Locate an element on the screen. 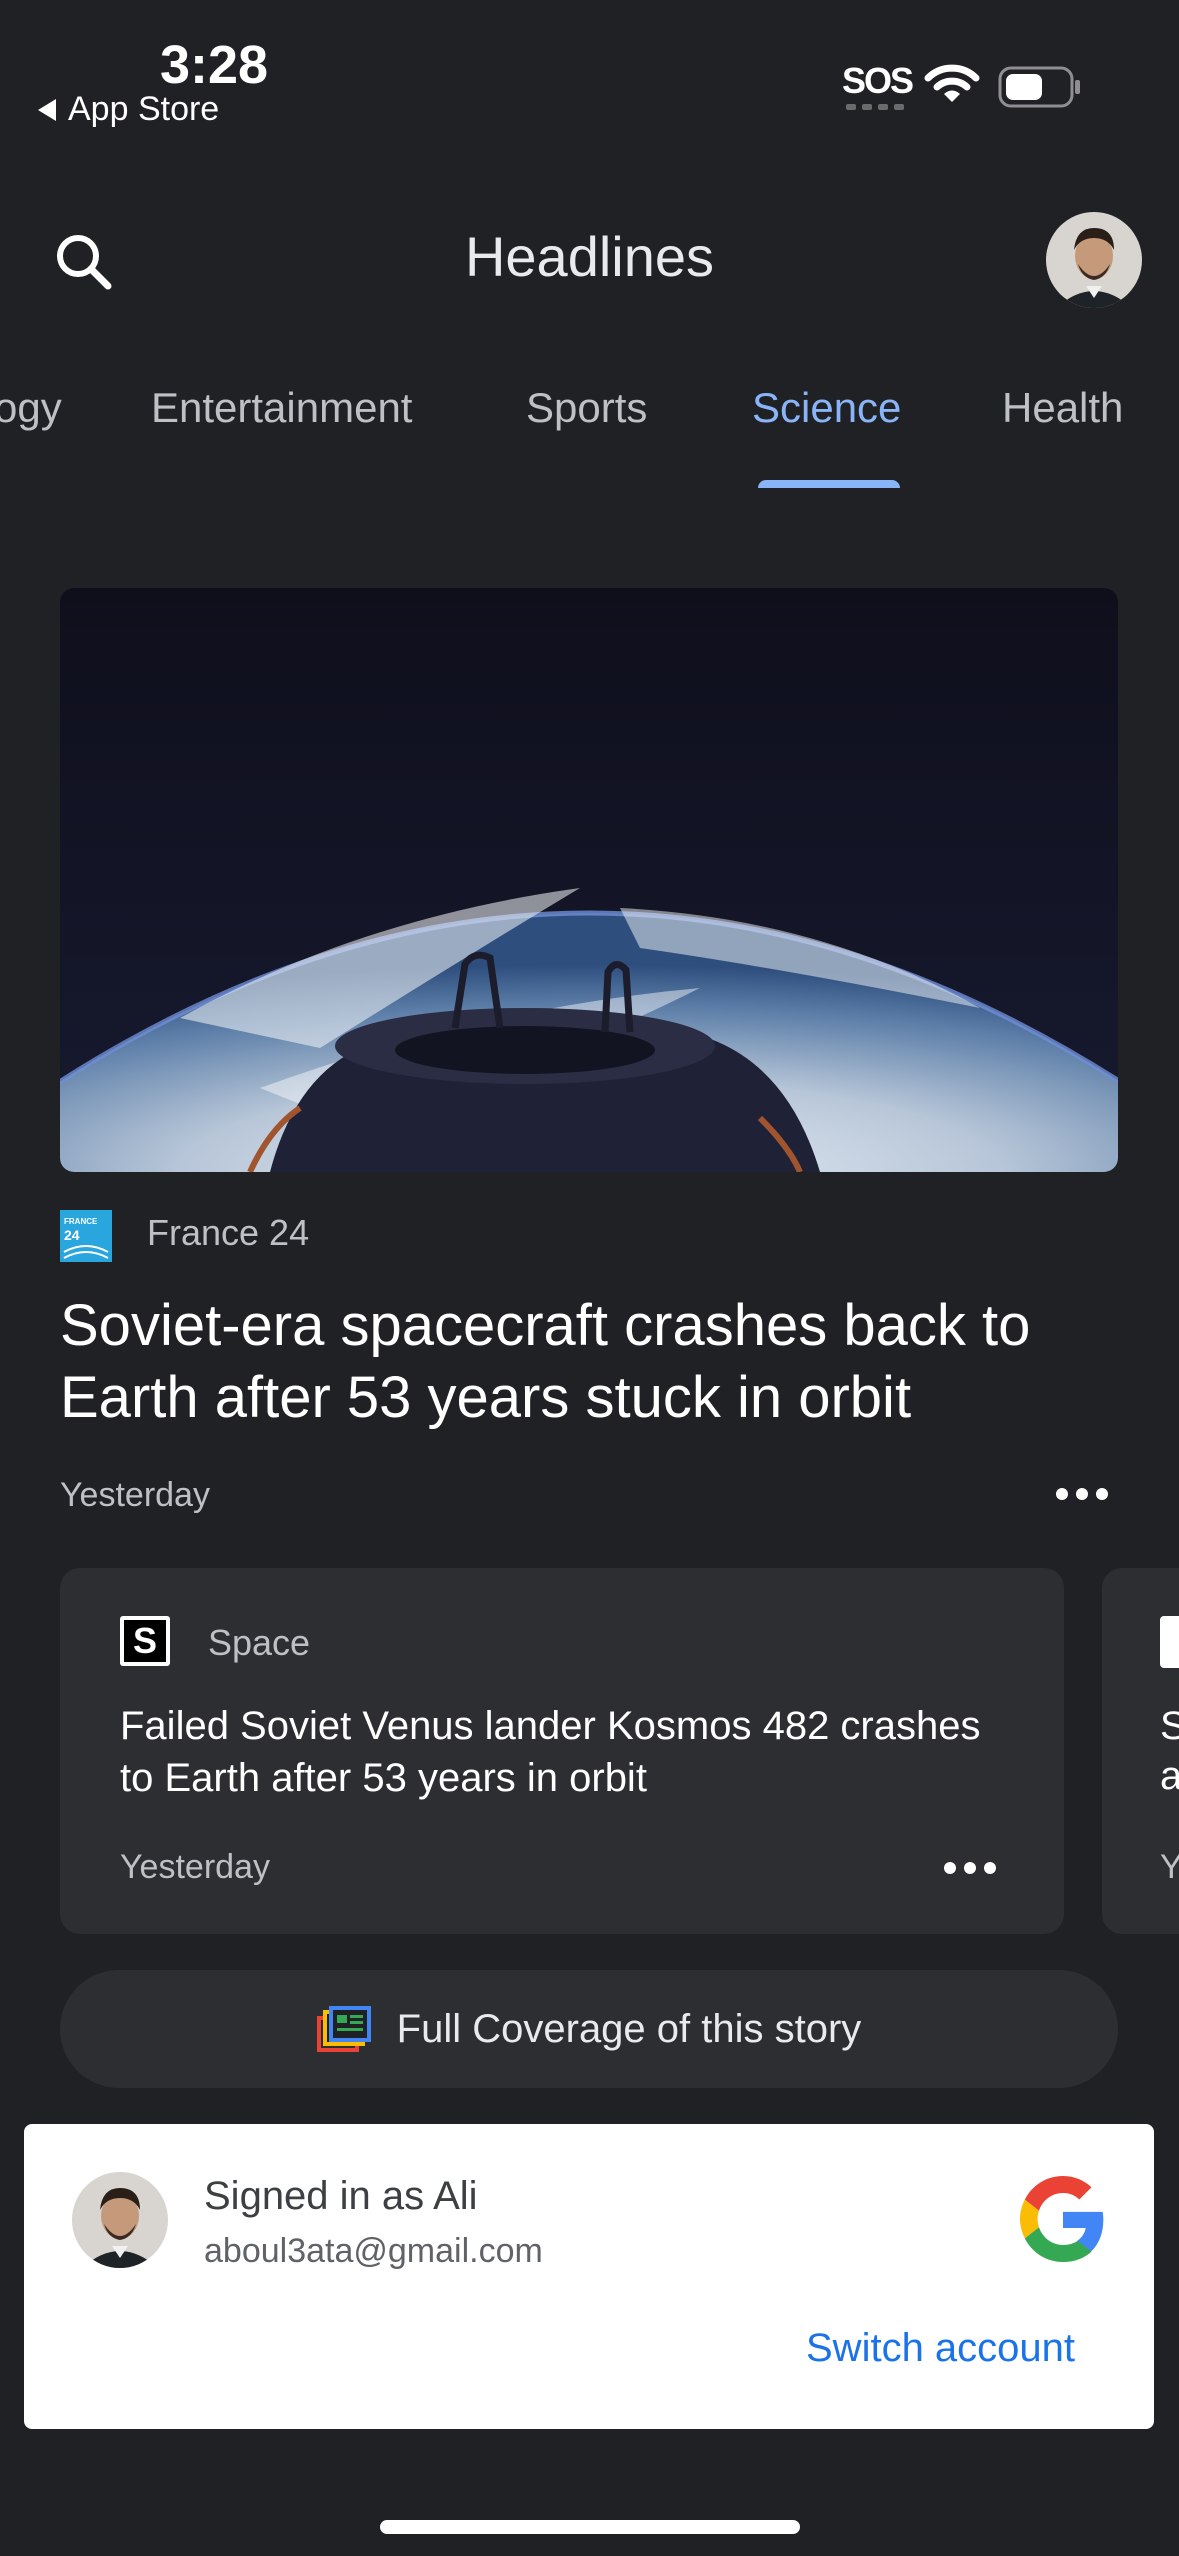  next-card-logo is located at coordinates (1169, 1642).